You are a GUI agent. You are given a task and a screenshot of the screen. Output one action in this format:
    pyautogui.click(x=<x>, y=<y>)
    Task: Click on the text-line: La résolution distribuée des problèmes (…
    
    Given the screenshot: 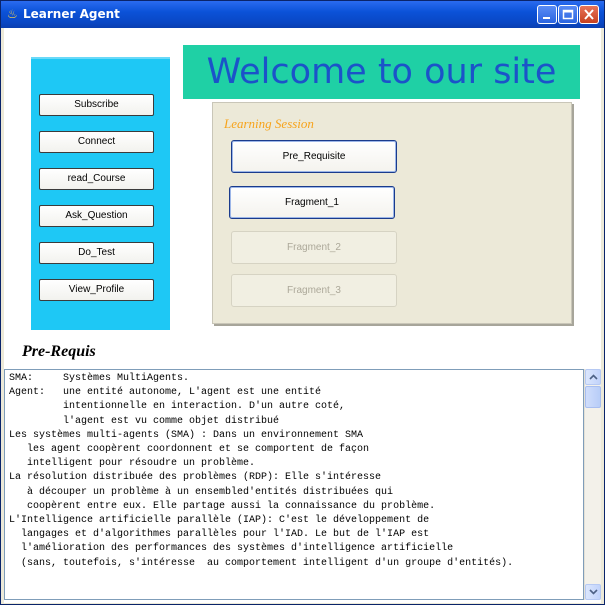 What is the action you would take?
    pyautogui.click(x=195, y=478)
    